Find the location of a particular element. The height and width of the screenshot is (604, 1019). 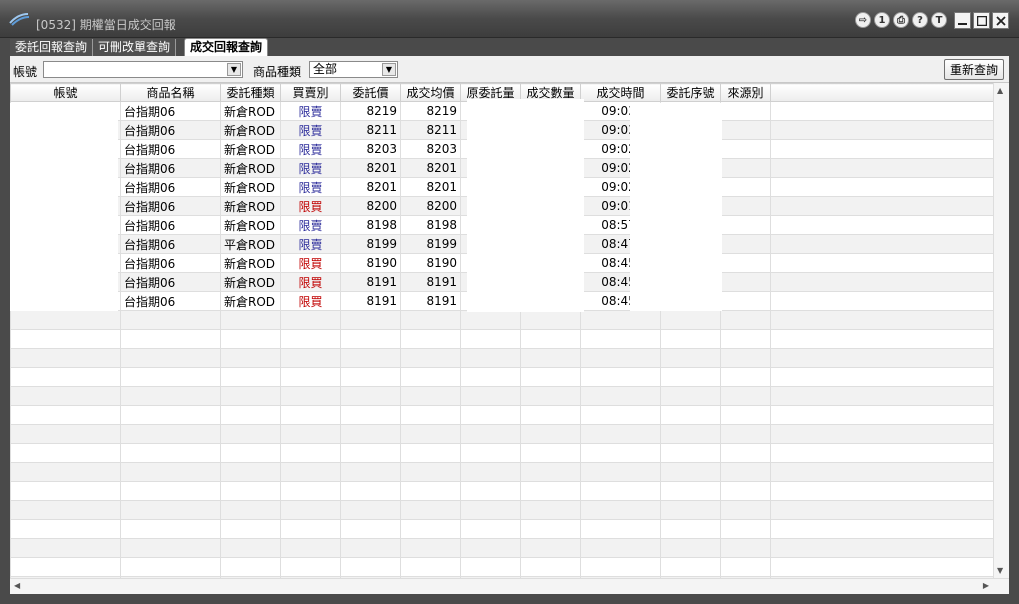

col-header: 成交時間 is located at coordinates (620, 92).